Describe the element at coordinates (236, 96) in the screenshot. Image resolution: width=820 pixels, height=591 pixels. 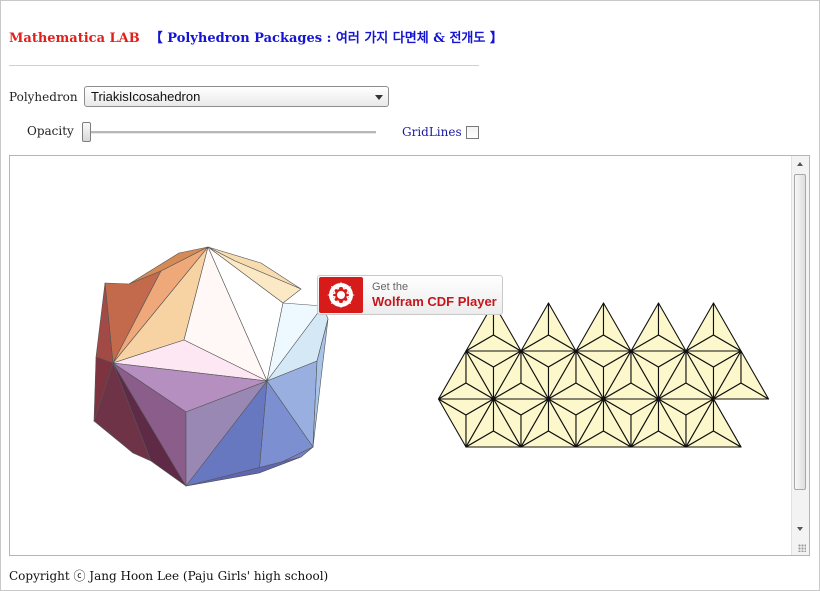
I see `polyhedron-select: TriakisIcosahedron` at that location.